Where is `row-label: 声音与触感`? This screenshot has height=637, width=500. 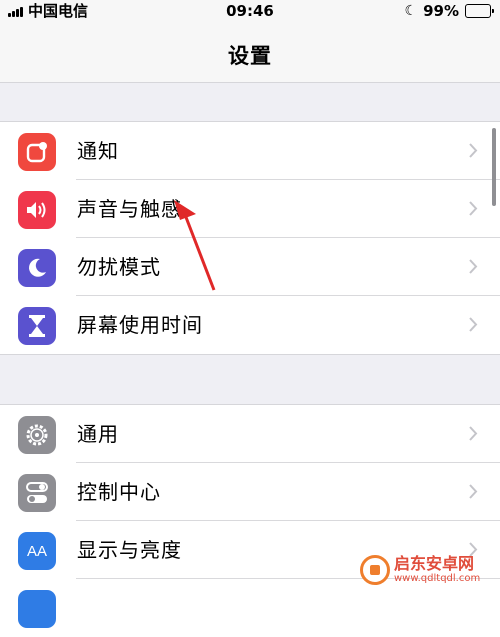
row-label: 声音与触感 is located at coordinates (129, 209).